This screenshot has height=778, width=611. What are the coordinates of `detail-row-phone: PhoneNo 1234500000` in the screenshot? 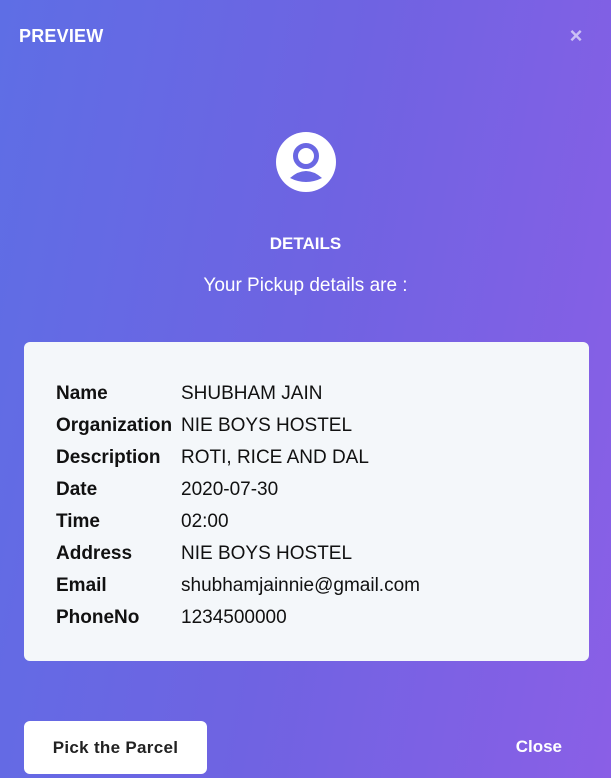 It's located at (322, 618).